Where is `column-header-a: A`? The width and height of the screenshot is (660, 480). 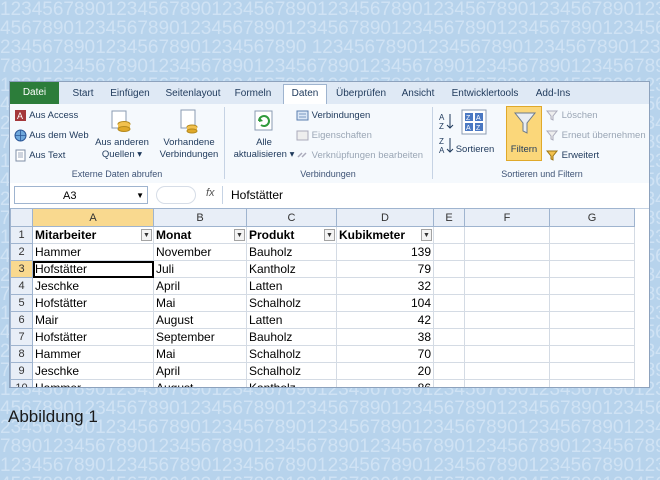
column-header-a: A is located at coordinates (93, 217).